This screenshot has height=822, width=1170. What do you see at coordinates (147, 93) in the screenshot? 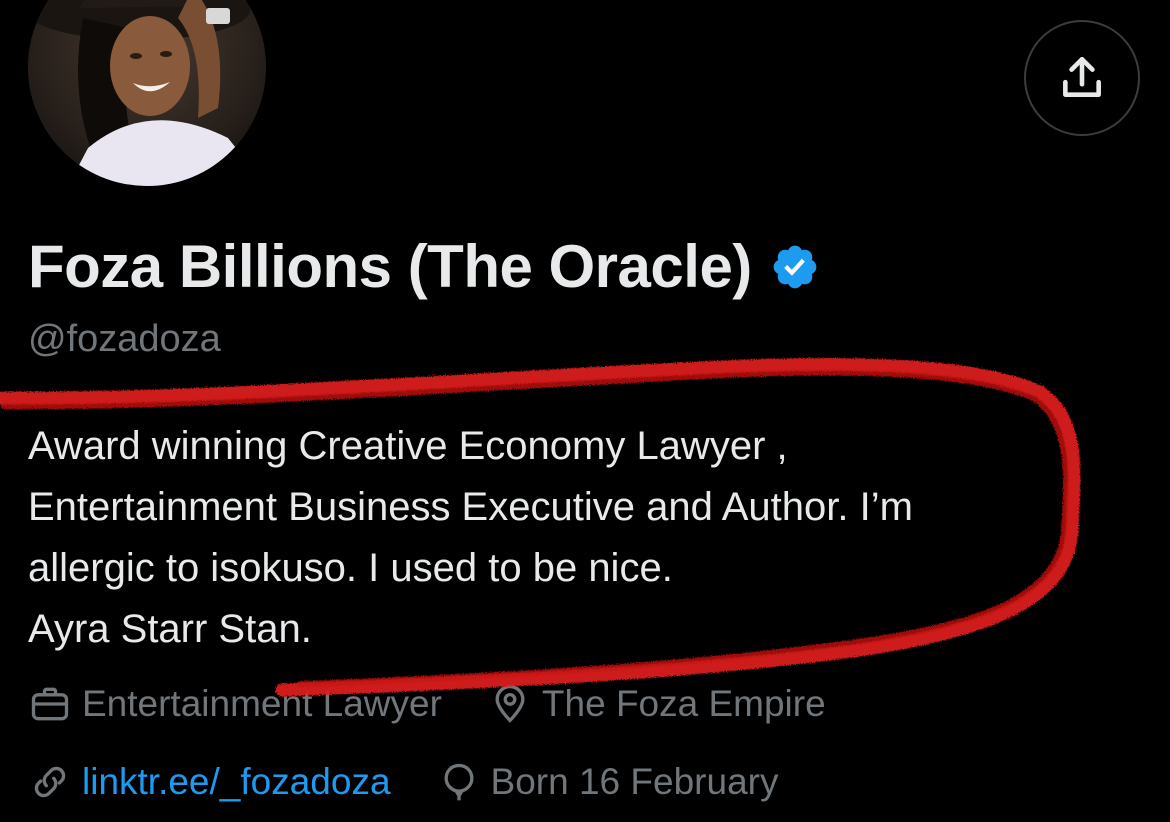
I see `avatar` at bounding box center [147, 93].